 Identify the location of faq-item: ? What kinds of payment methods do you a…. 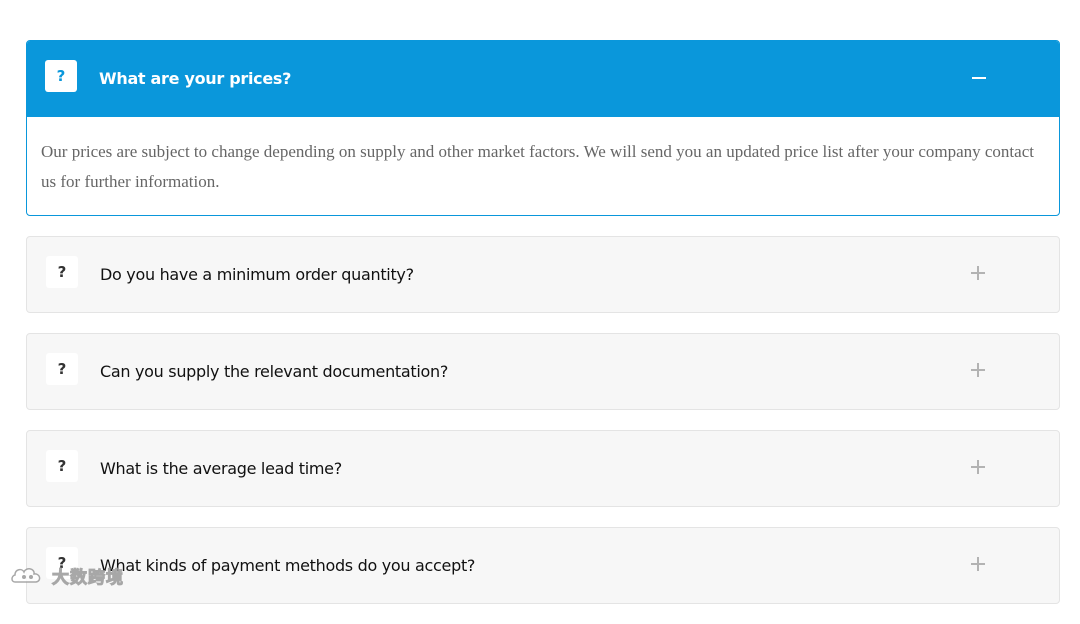
(543, 565).